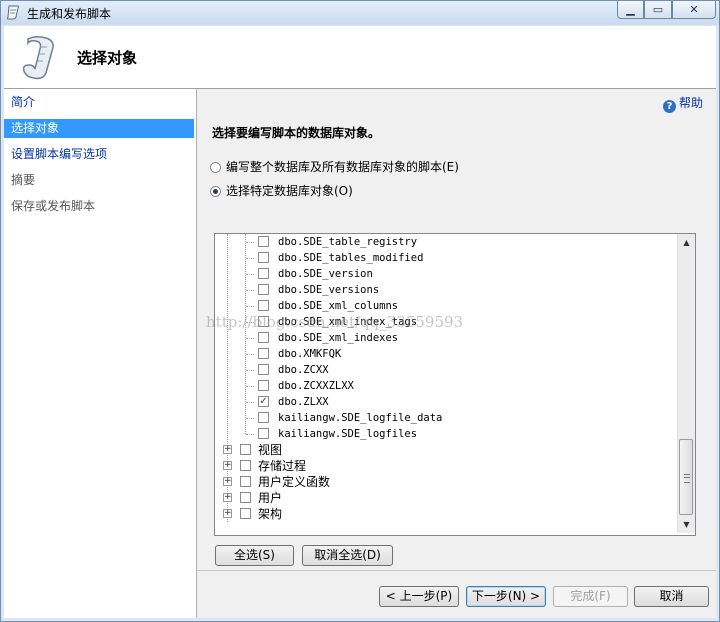  What do you see at coordinates (263, 401) in the screenshot?
I see `checked-checkbox: ✓` at bounding box center [263, 401].